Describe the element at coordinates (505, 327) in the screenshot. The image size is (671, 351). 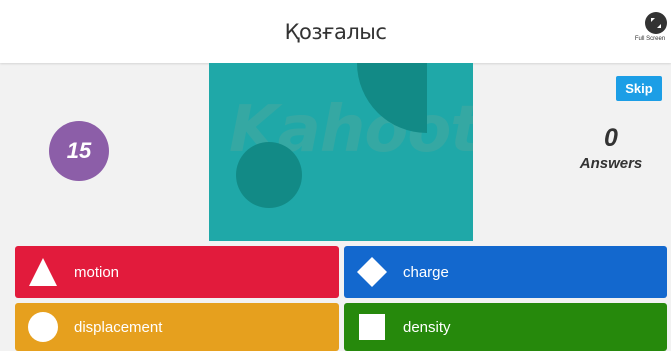
I see `answer-option-green: density` at that location.